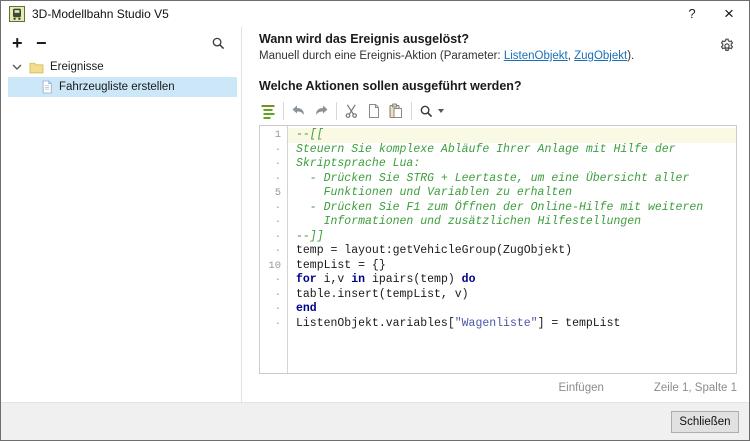  I want to click on code-text: --[[, so click(512, 135).